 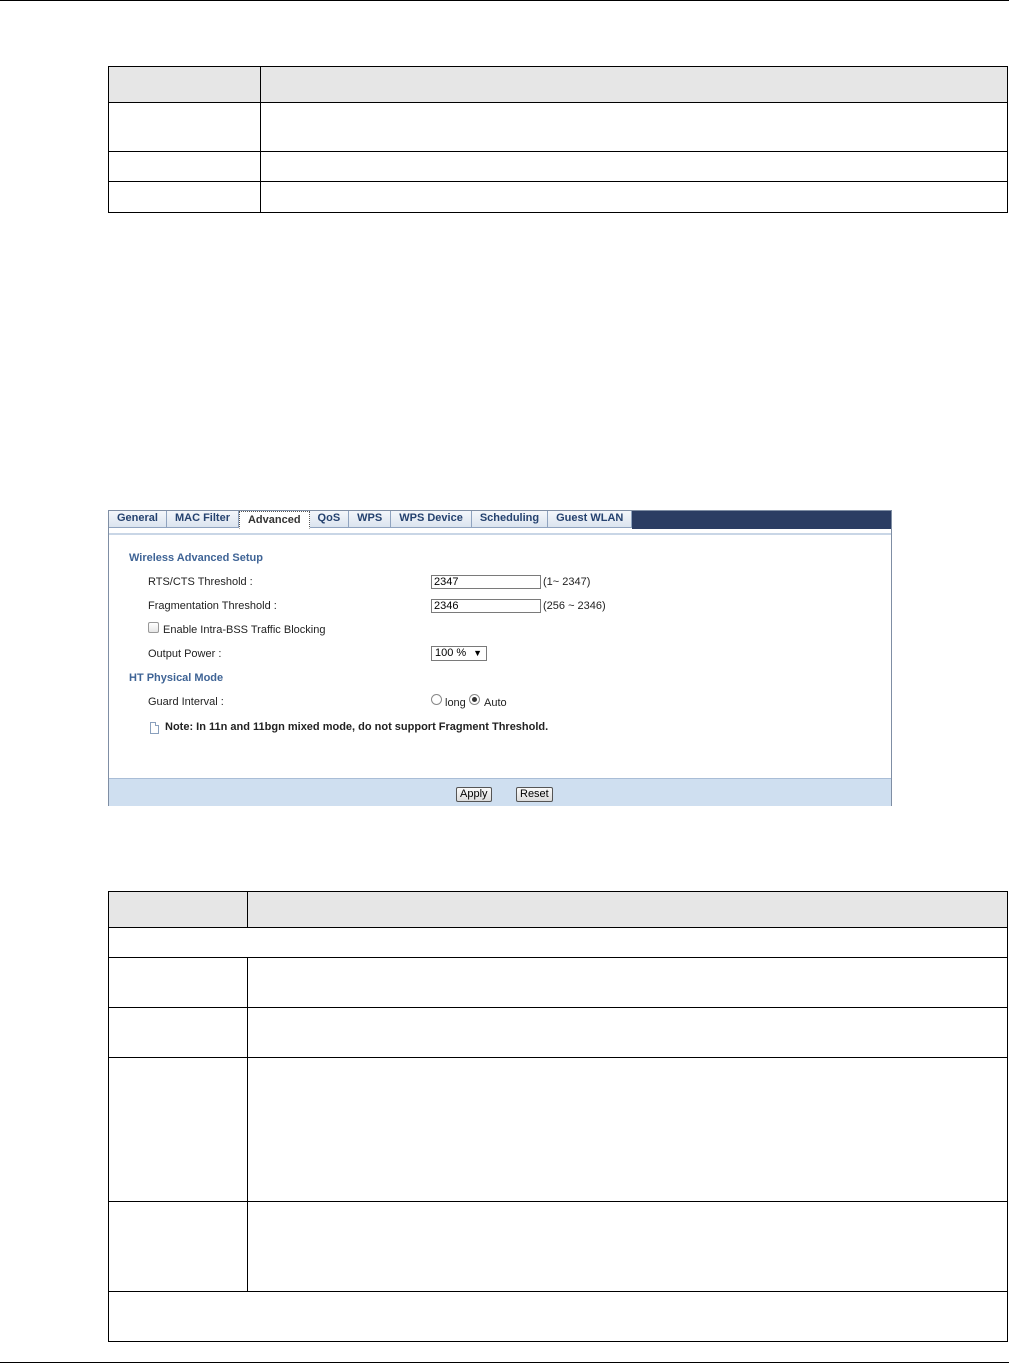 I want to click on guard-interval-auto-radio, so click(x=474, y=699).